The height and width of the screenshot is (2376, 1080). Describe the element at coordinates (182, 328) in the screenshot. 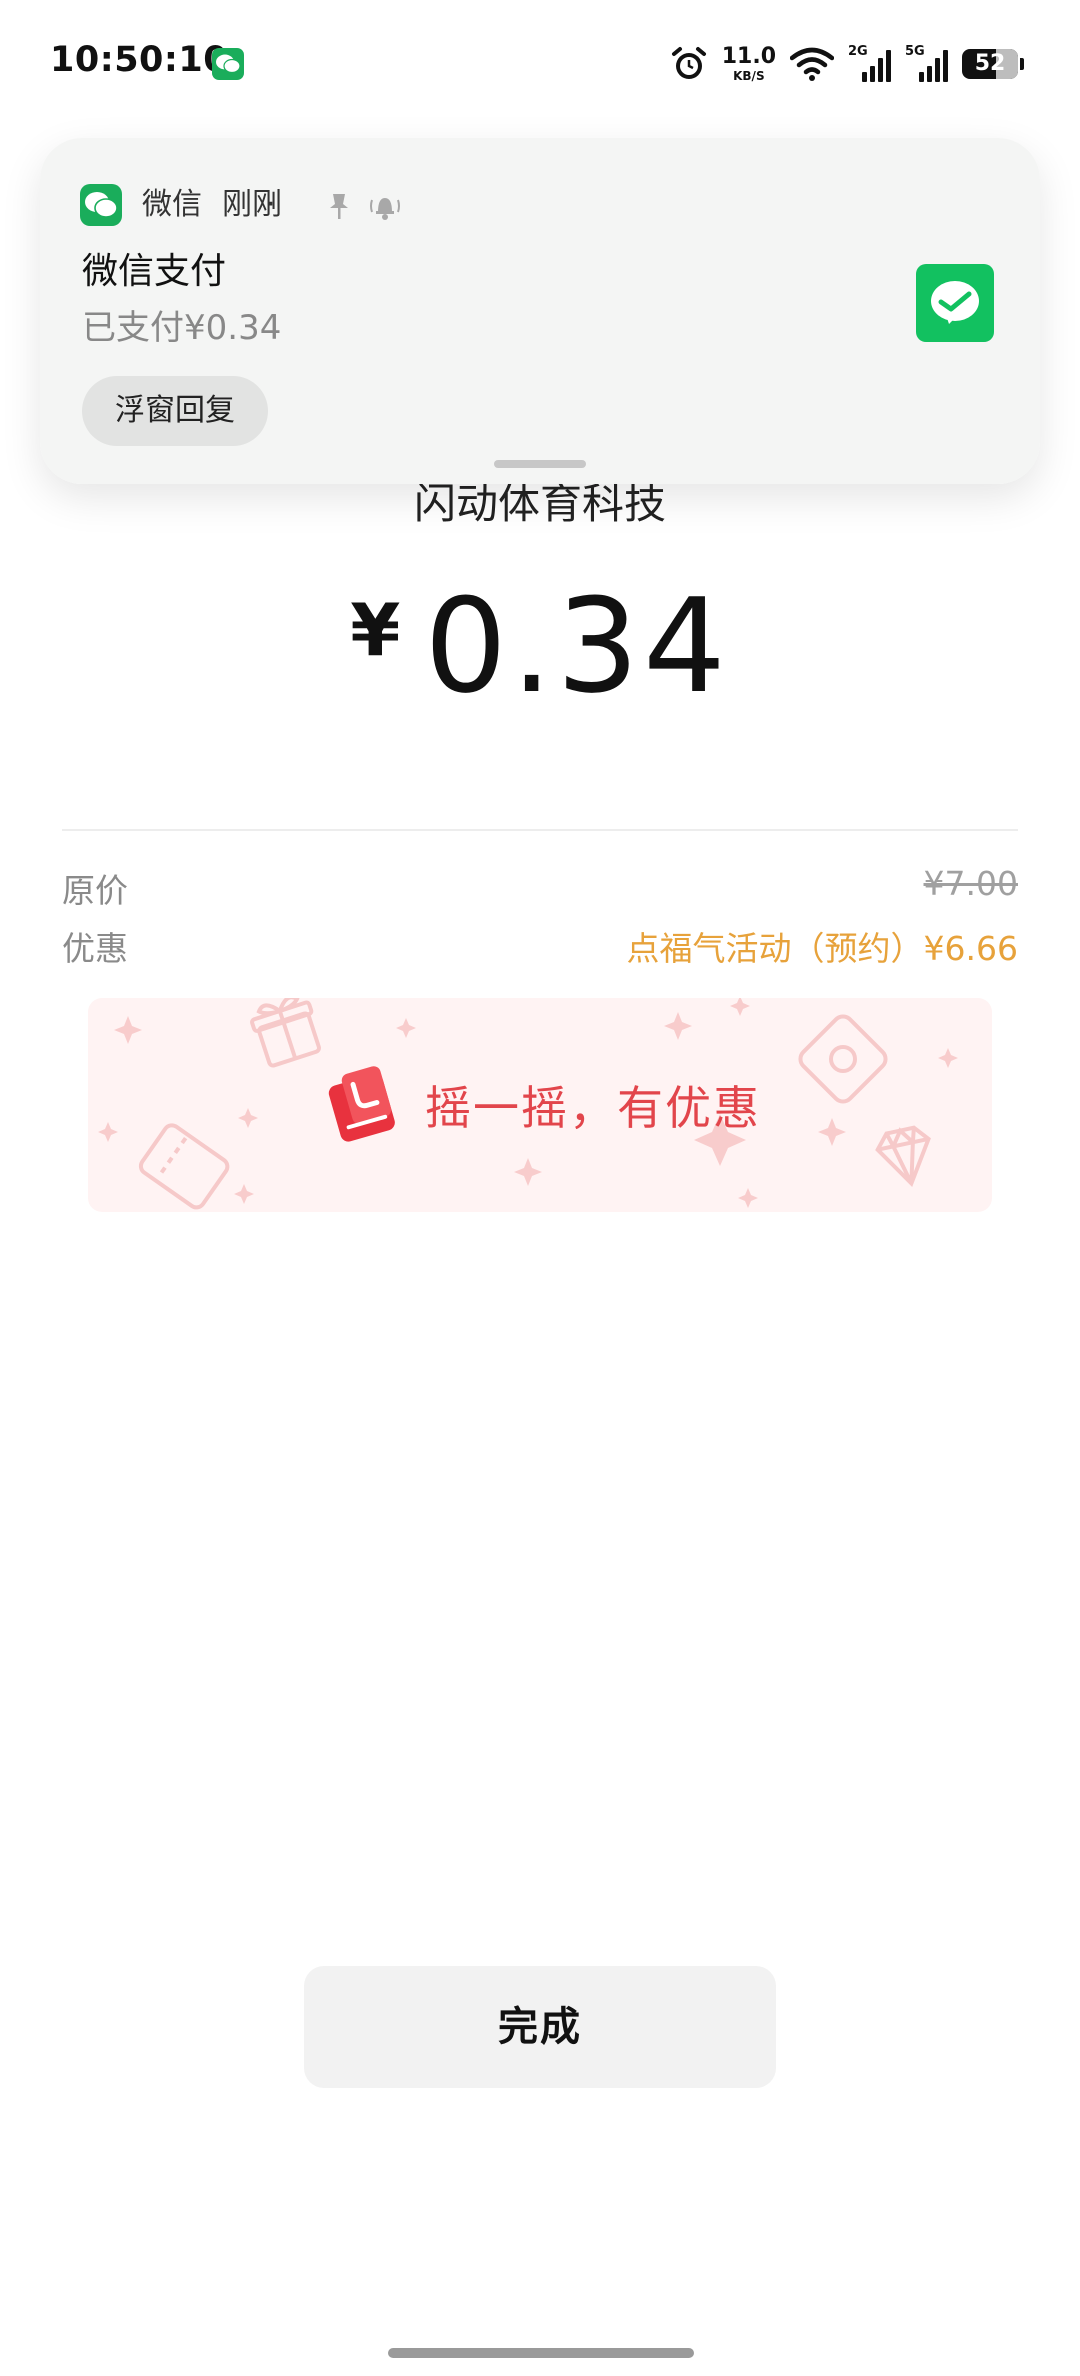

I see `notification-body: 已支付¥0.34` at that location.